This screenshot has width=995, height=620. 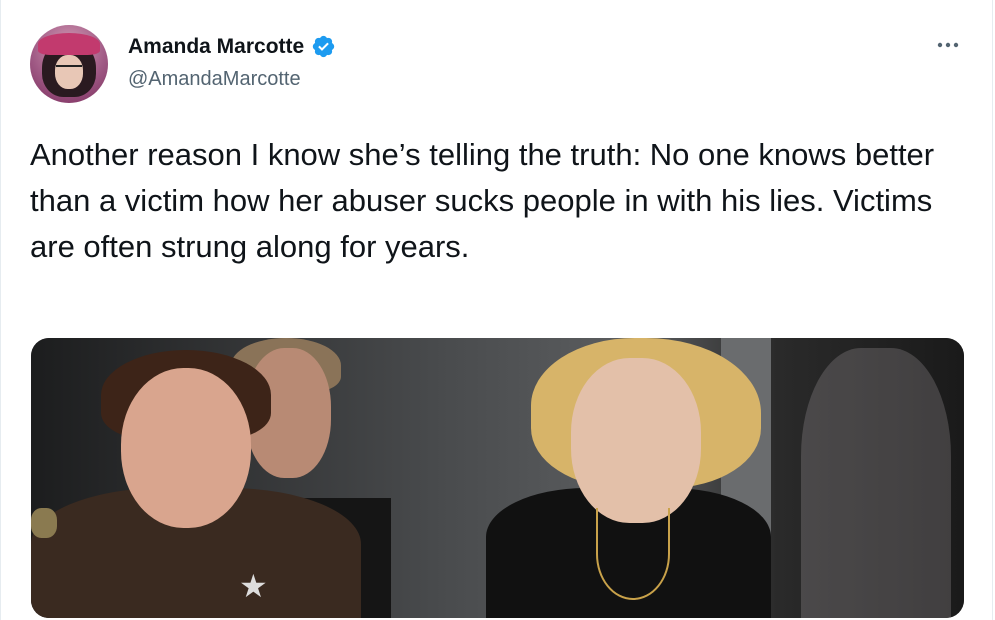 I want to click on badge-star-icon: ★, so click(x=253, y=586).